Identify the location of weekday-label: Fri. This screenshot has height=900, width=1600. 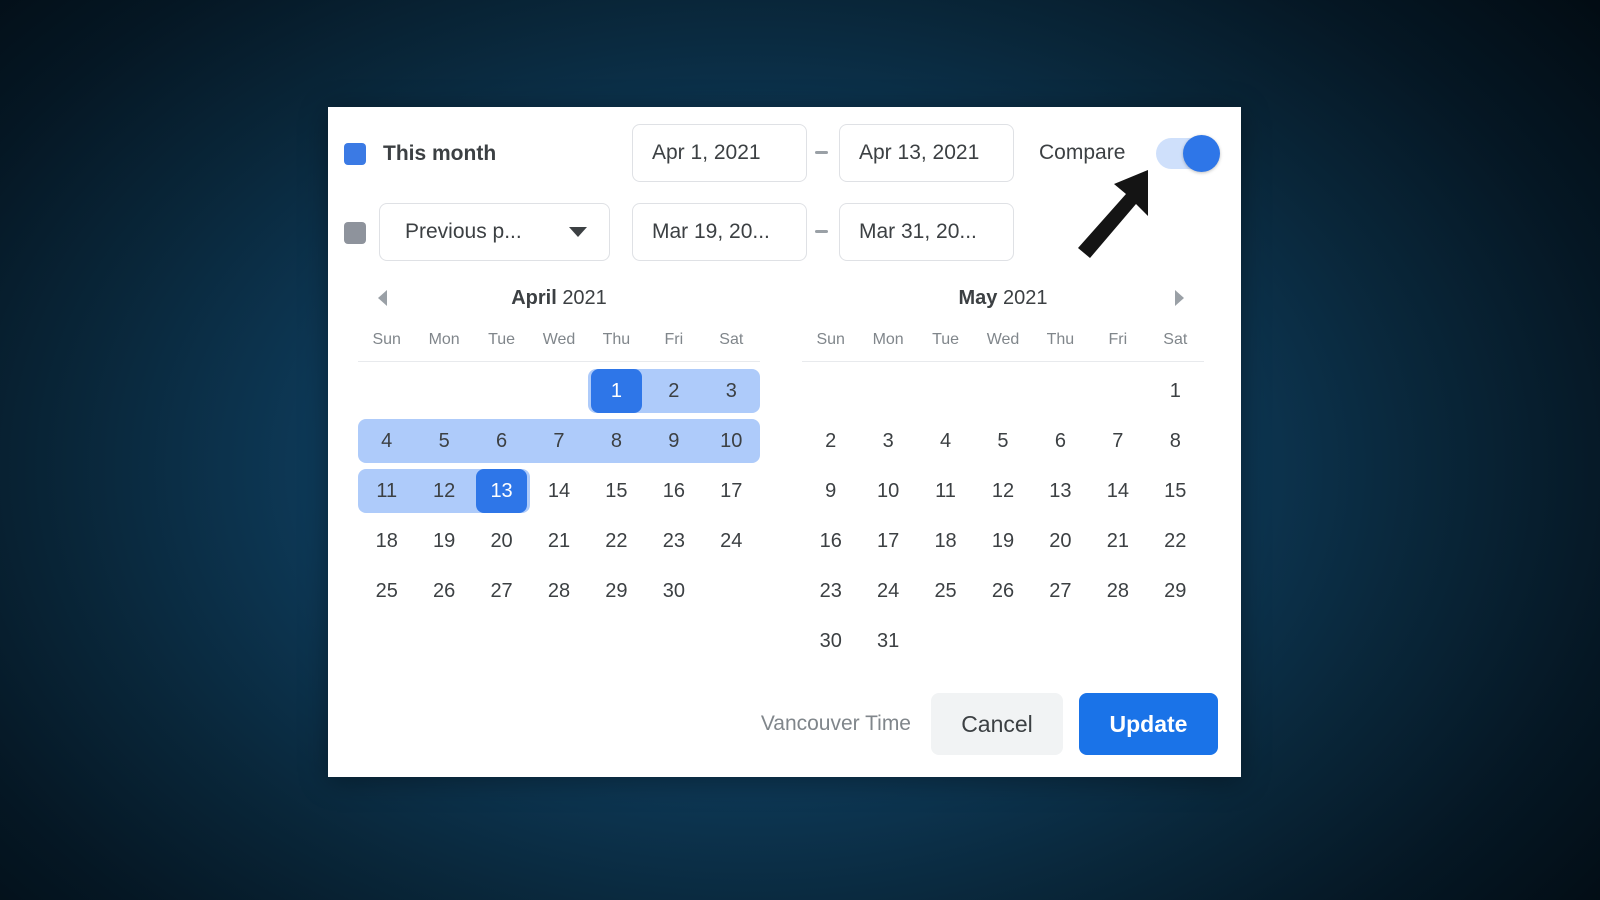
(674, 339).